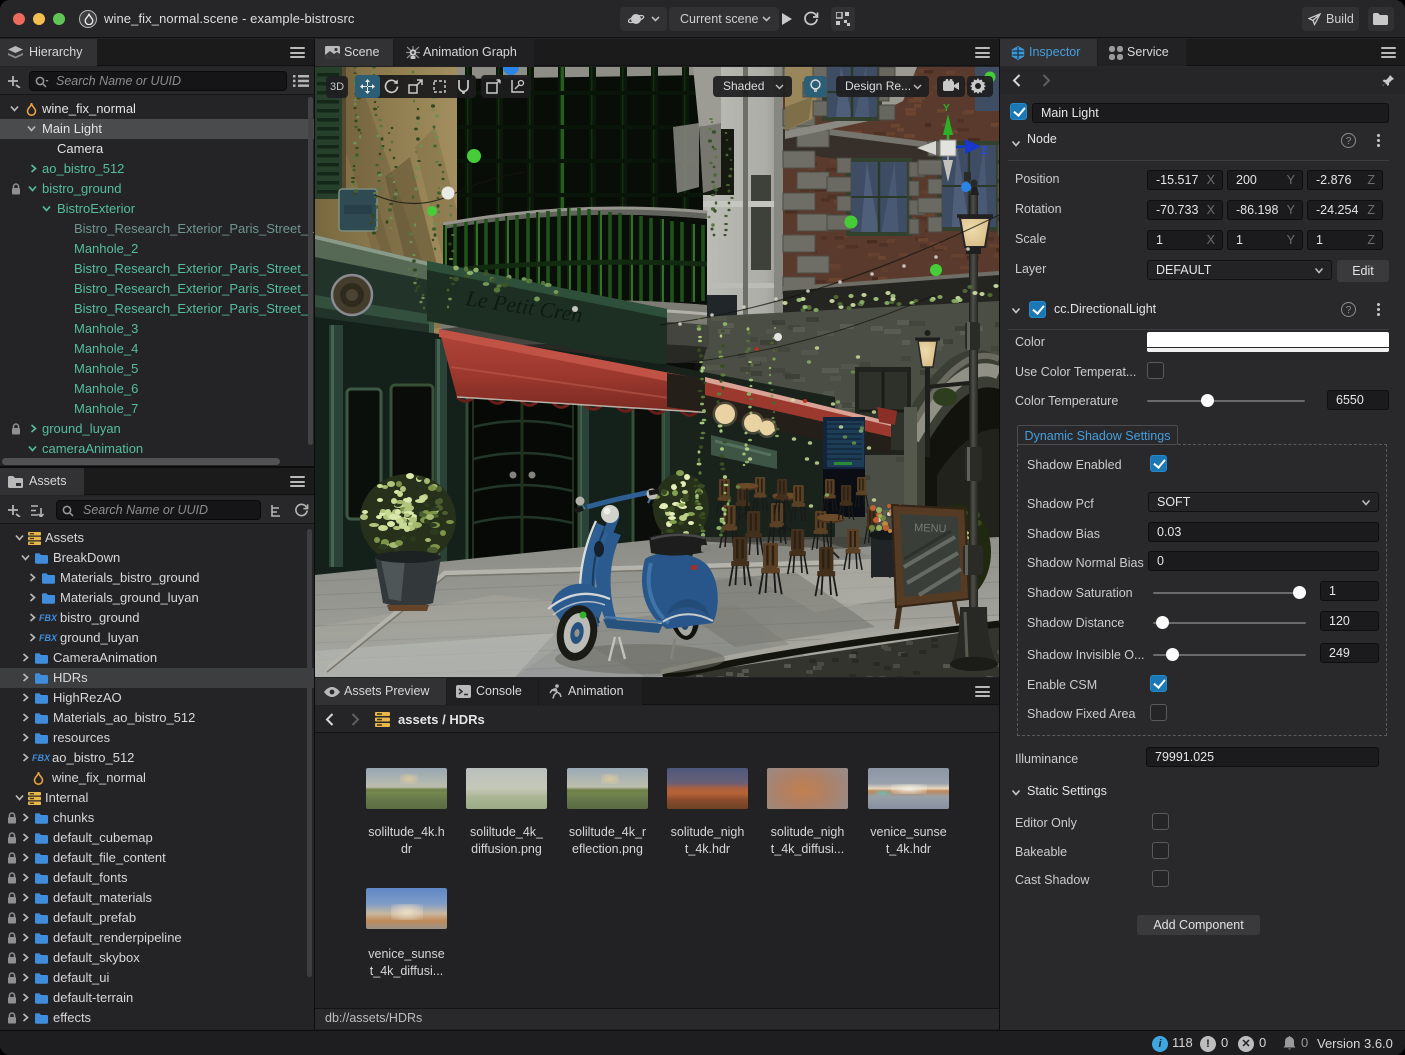 The height and width of the screenshot is (1055, 1405). I want to click on svg-text: Y, so click(946, 108).